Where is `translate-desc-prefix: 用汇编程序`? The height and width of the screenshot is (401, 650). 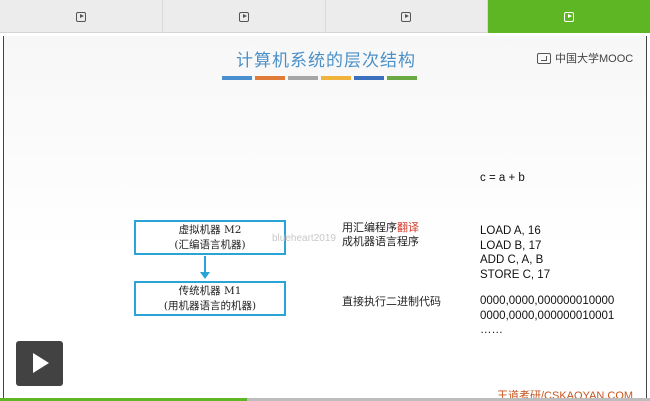 translate-desc-prefix: 用汇编程序 is located at coordinates (369, 227).